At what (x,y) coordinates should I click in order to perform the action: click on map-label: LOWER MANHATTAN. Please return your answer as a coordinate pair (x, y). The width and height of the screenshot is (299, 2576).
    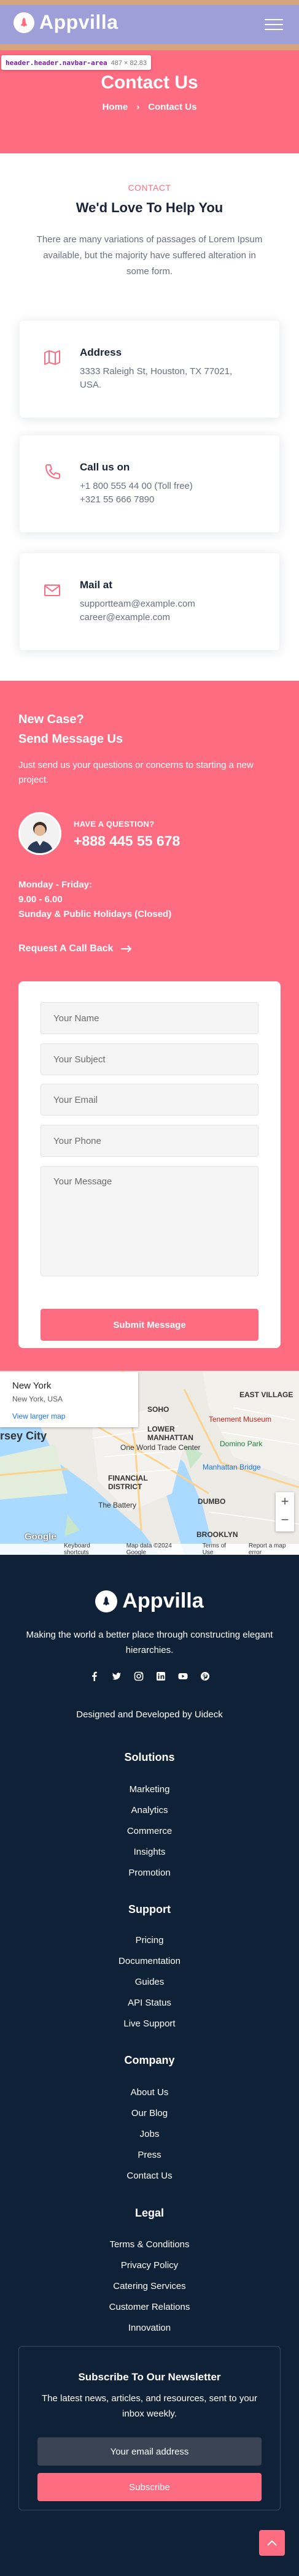
    Looking at the image, I should click on (170, 1433).